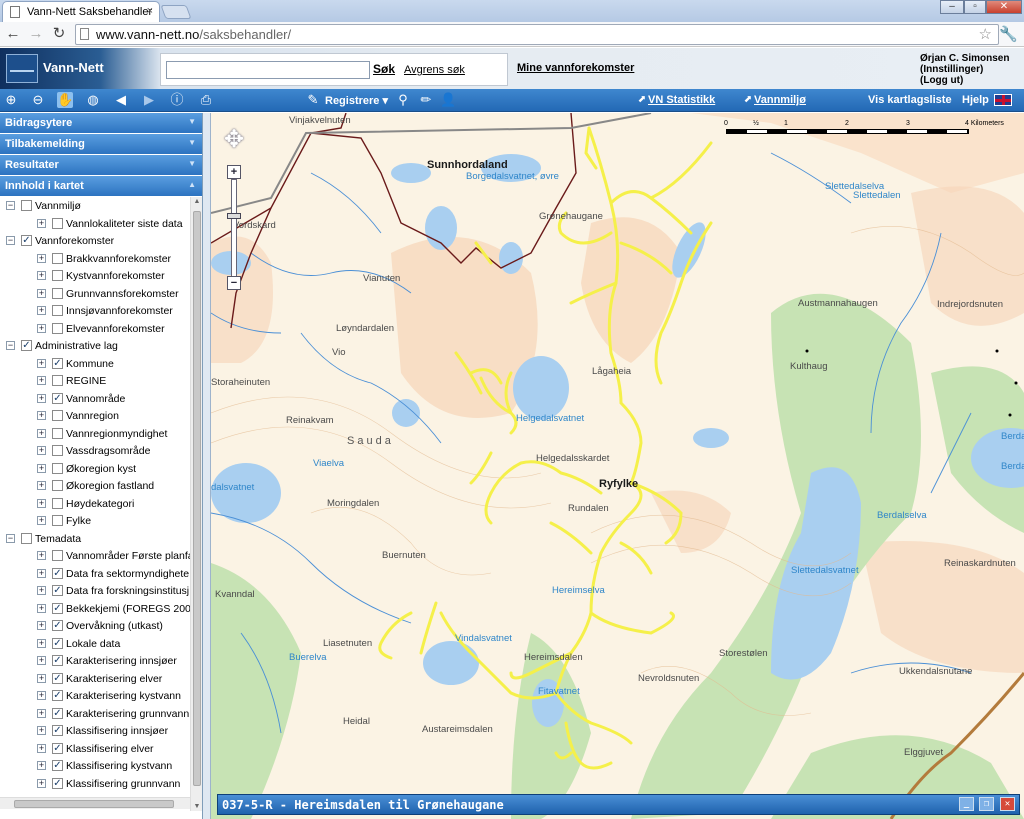 The width and height of the screenshot is (1024, 819). Describe the element at coordinates (95, 346) in the screenshot. I see `layer-group-row: − ✓ Administrative lag` at that location.